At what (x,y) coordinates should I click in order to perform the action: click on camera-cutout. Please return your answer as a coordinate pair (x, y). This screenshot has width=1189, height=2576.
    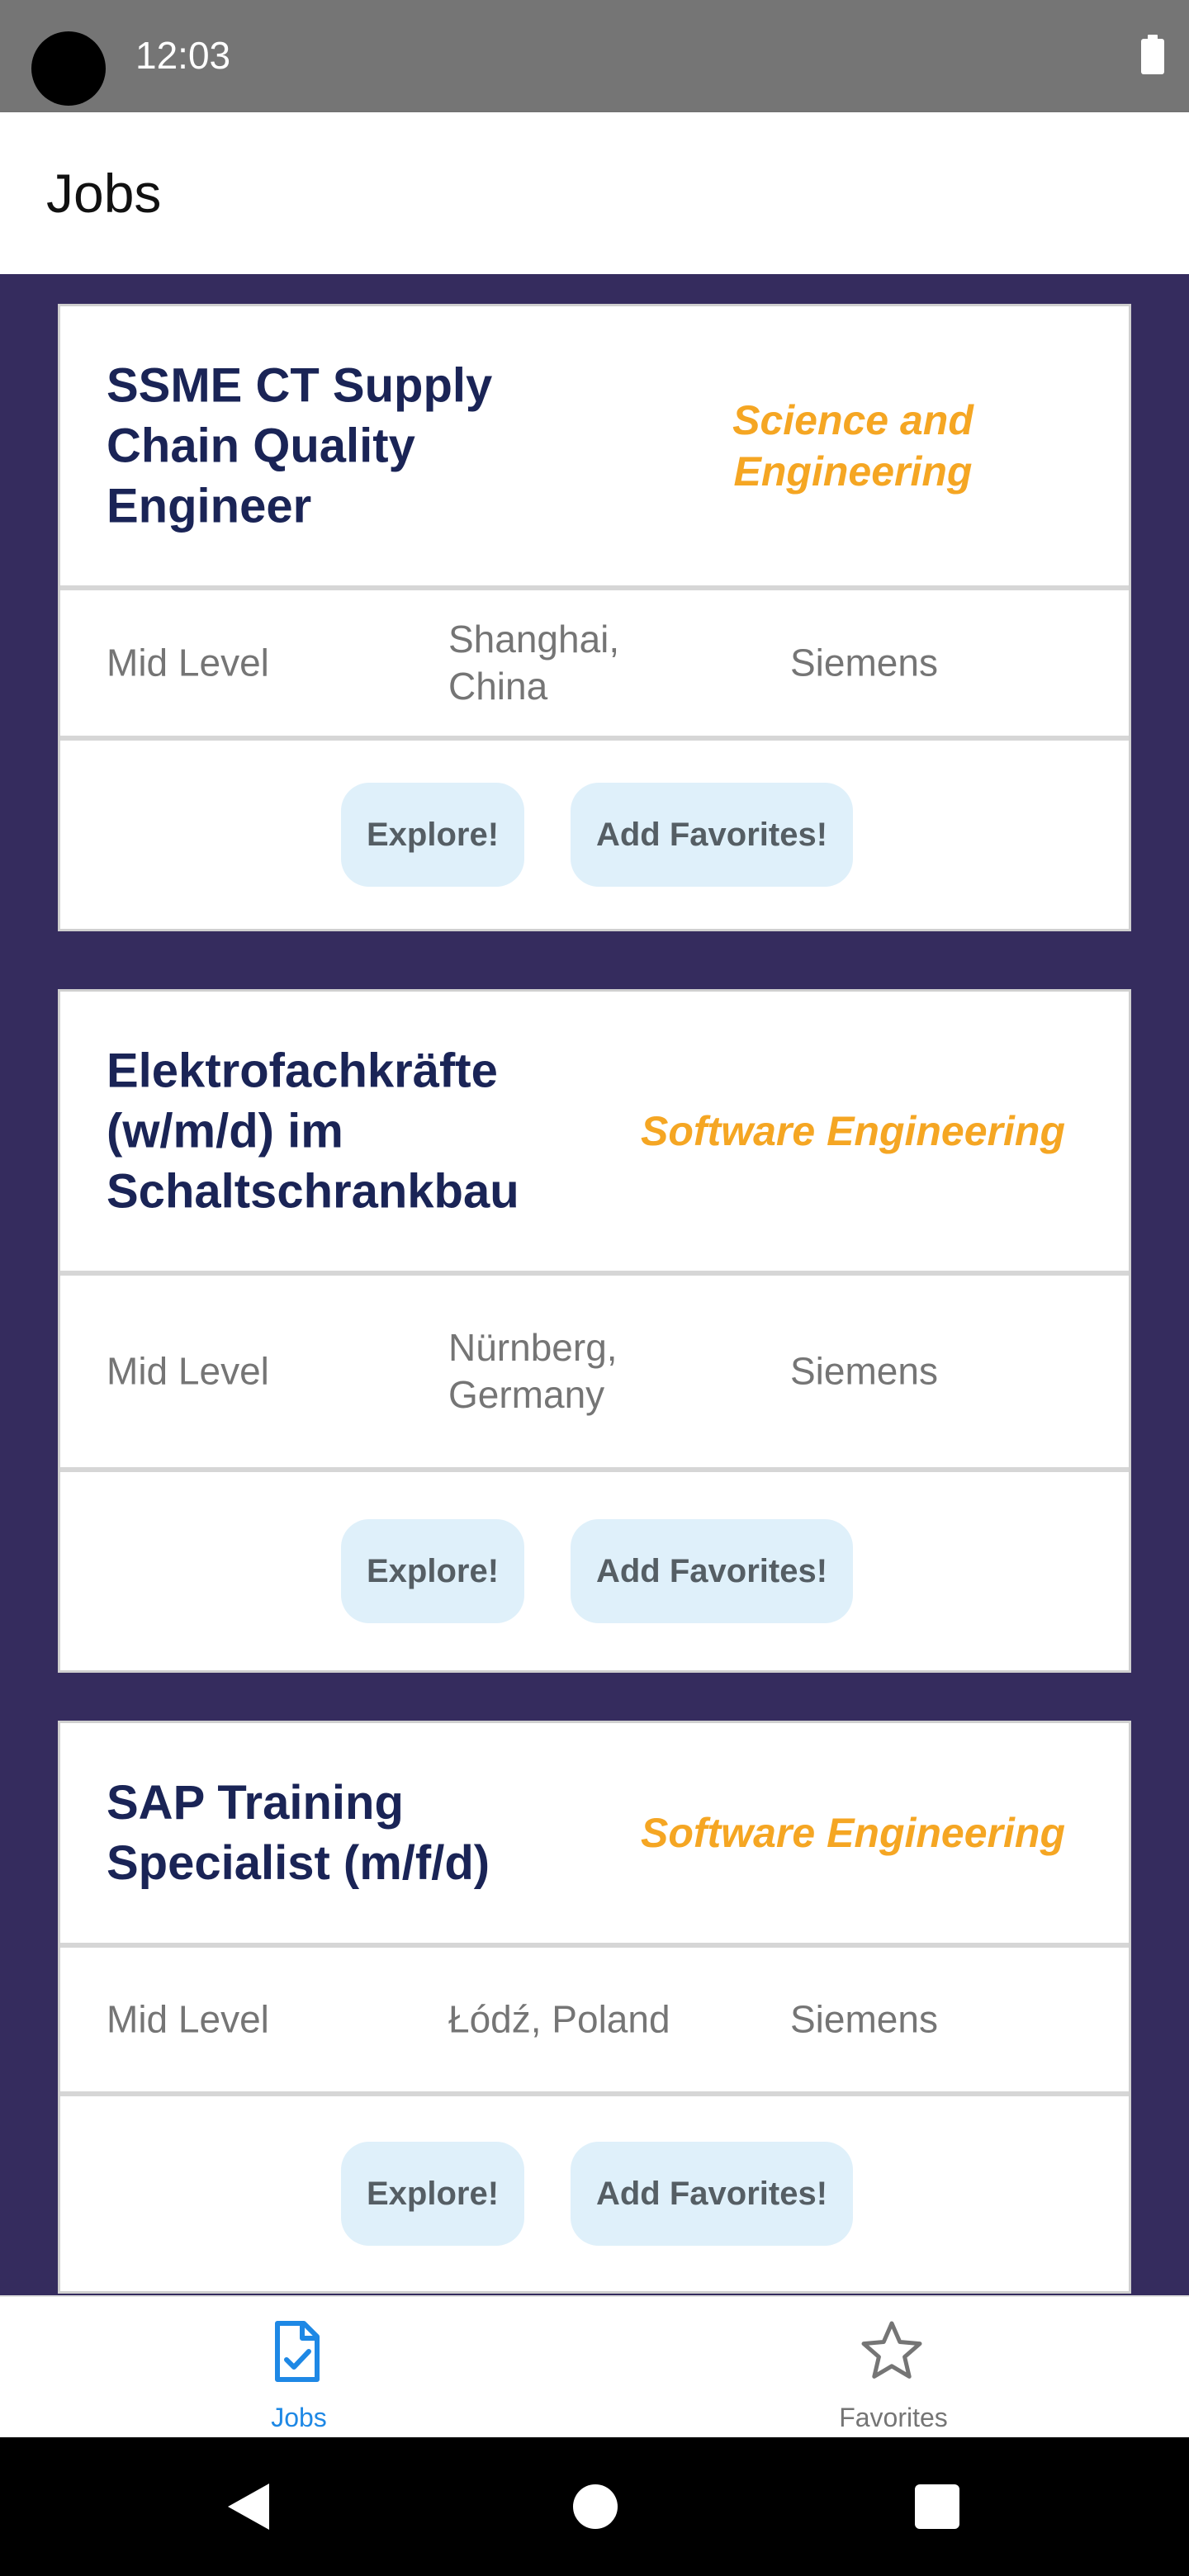
    Looking at the image, I should click on (68, 68).